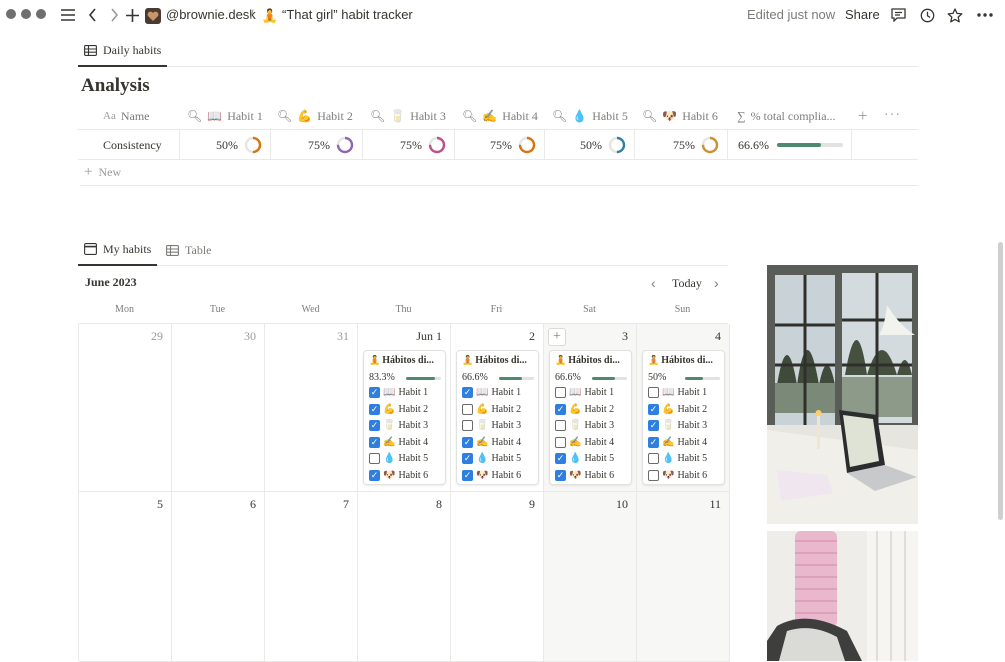 This screenshot has height=662, width=1005. Describe the element at coordinates (985, 15) in the screenshot. I see `more-options-icon` at that location.